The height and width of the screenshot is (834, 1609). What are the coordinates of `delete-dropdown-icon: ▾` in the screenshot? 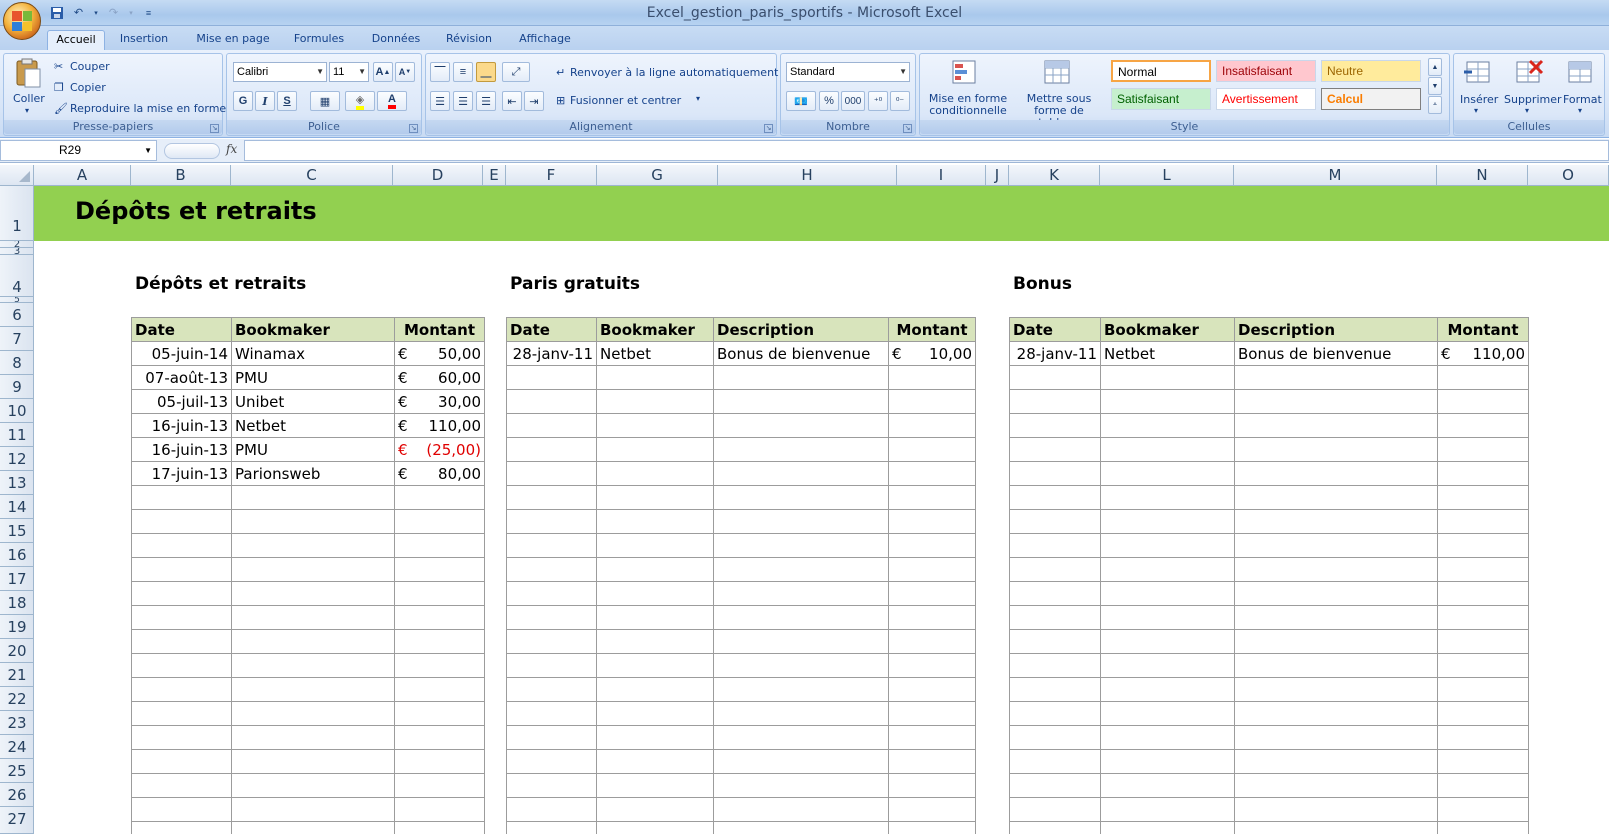 It's located at (1527, 110).